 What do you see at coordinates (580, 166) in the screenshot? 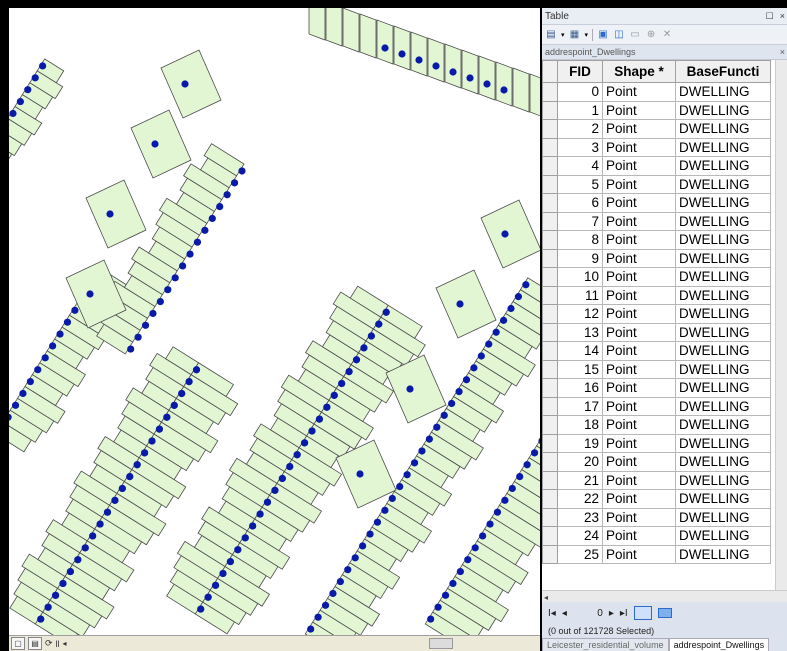
I see `cell-fid: 4` at bounding box center [580, 166].